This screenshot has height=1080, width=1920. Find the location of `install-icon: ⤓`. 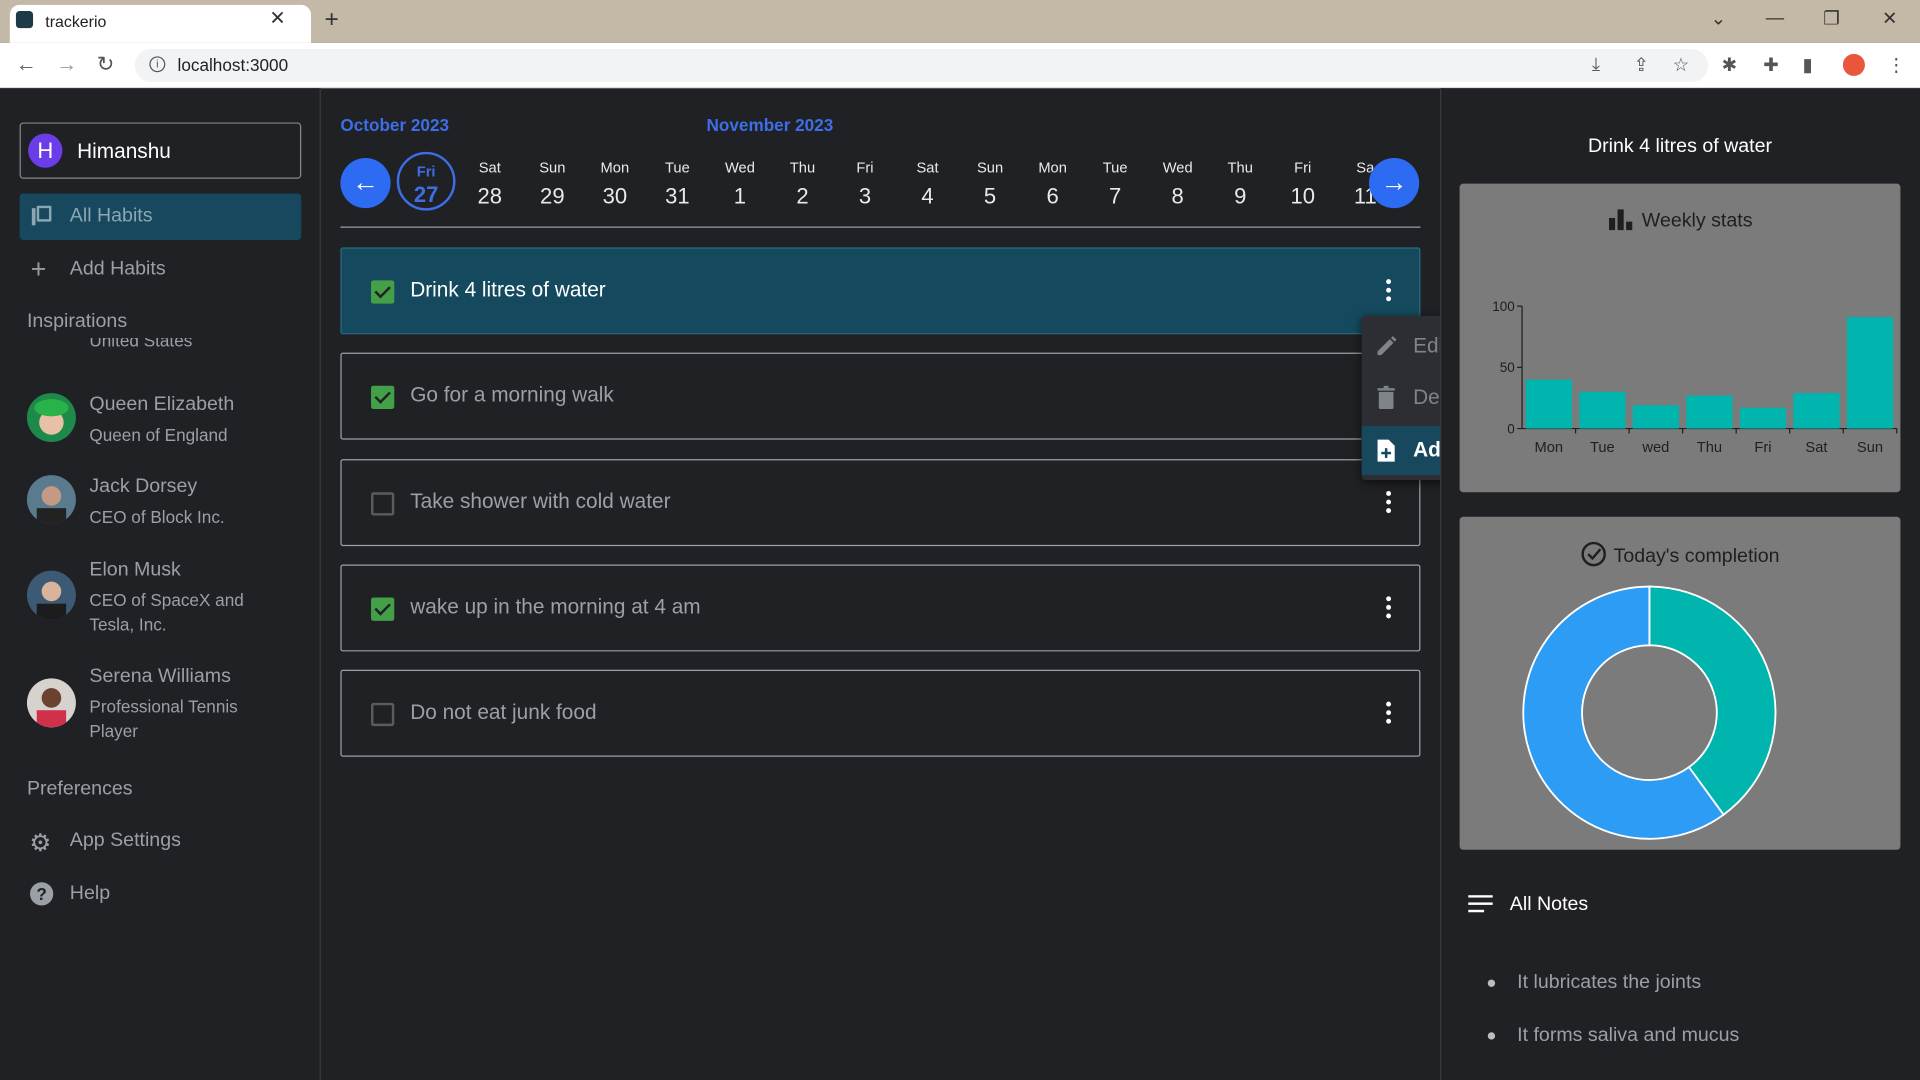

install-icon: ⤓ is located at coordinates (1596, 64).